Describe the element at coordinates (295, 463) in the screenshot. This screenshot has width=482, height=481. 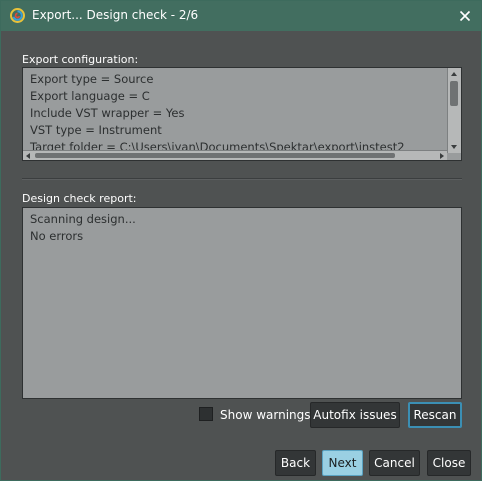
I see `back-button: Back` at that location.